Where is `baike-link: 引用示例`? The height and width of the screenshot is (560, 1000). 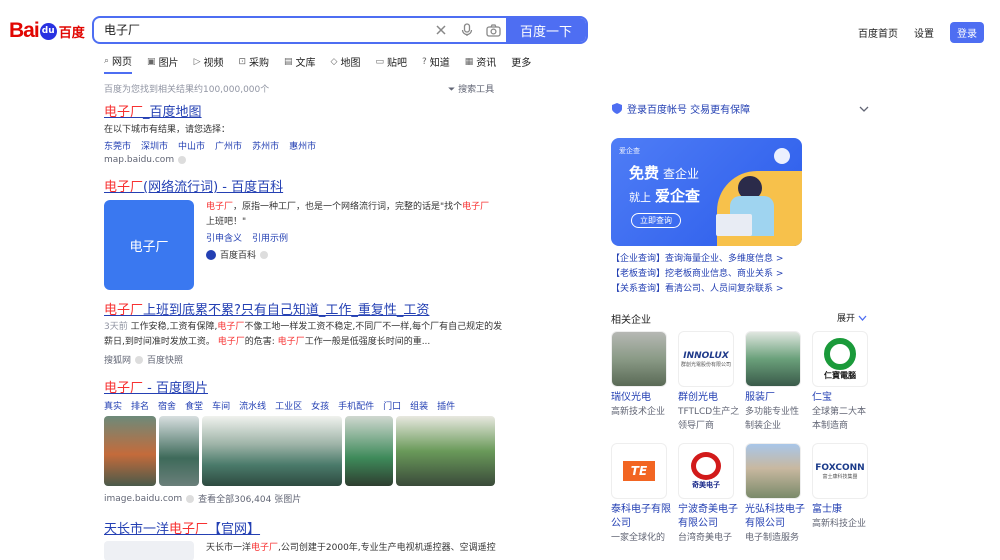 baike-link: 引用示例 is located at coordinates (270, 237).